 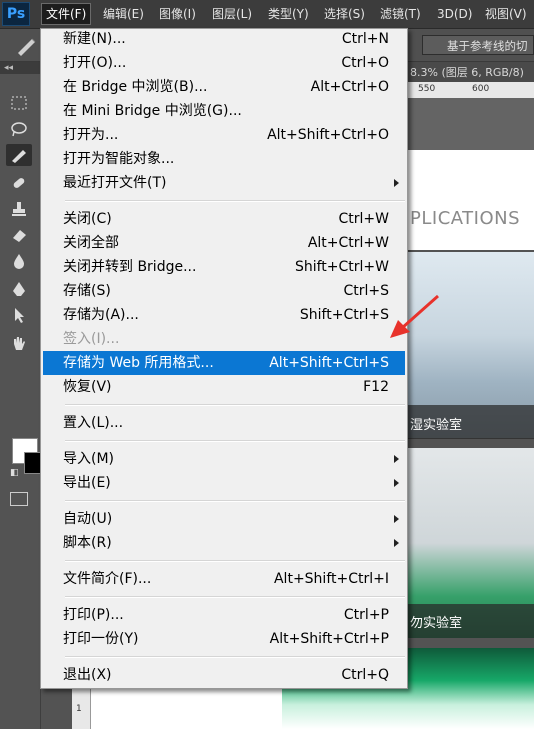 What do you see at coordinates (349, 87) in the screenshot?
I see `menu-item-shortcut: Alt+Ctrl+O` at bounding box center [349, 87].